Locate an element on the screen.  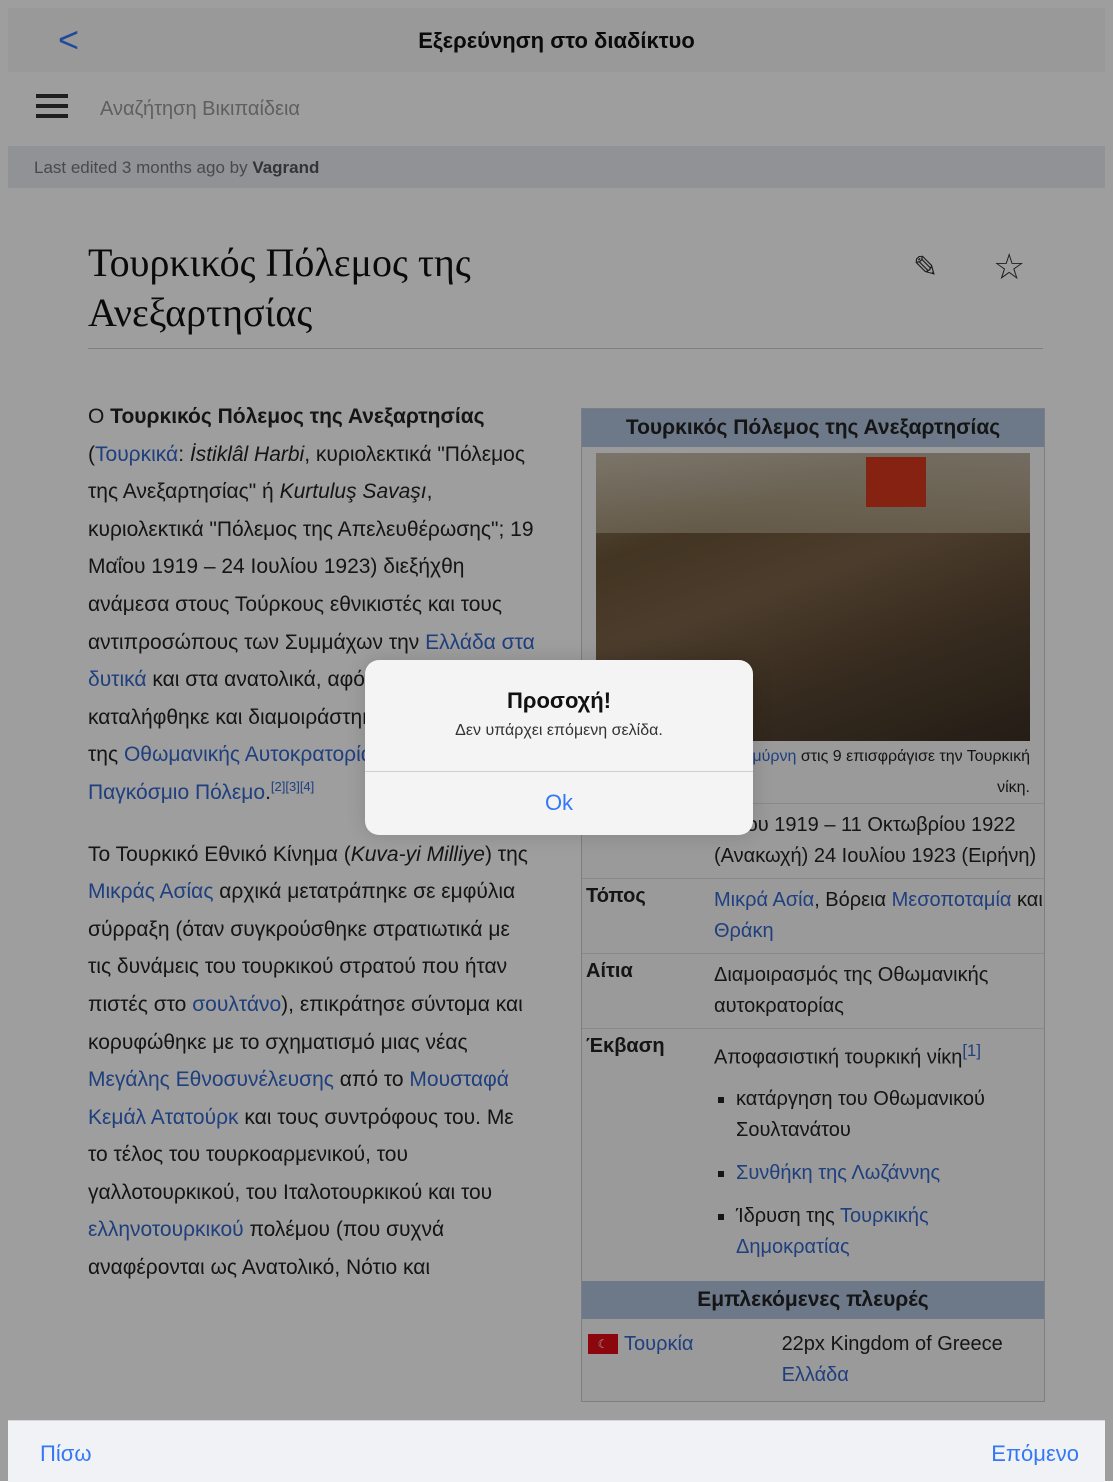
bottom-toolbar: Πίσω Επόμενο is located at coordinates (556, 1451).